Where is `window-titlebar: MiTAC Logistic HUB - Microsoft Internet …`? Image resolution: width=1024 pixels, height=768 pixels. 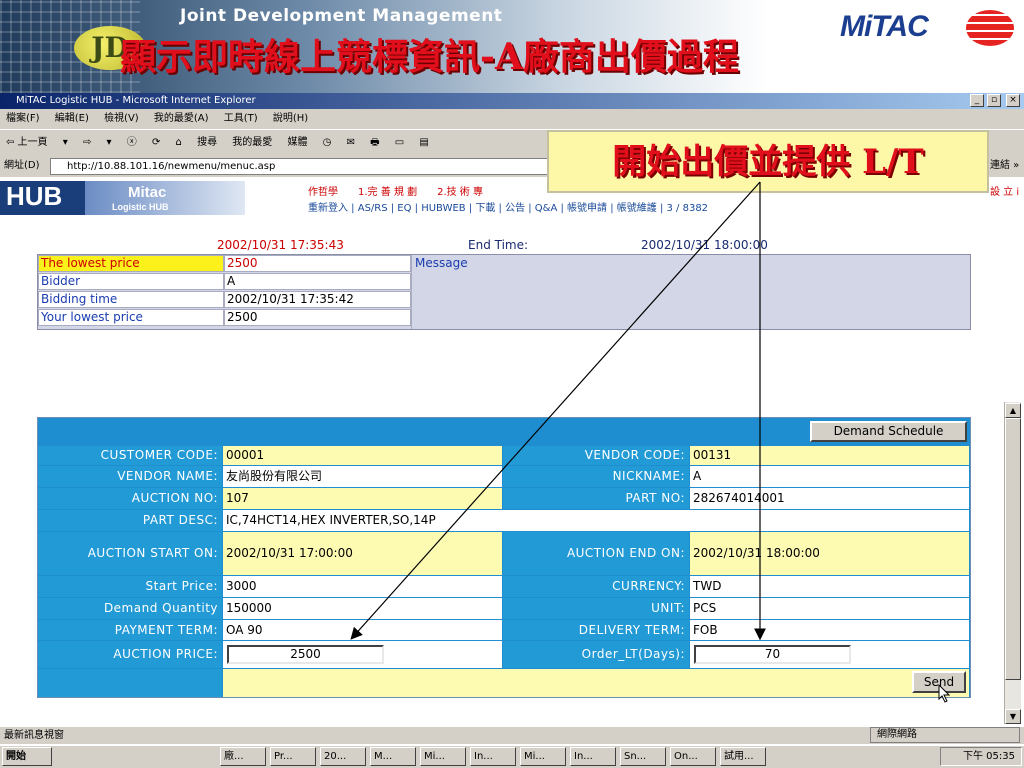 window-titlebar: MiTAC Logistic HUB - Microsoft Internet … is located at coordinates (512, 101).